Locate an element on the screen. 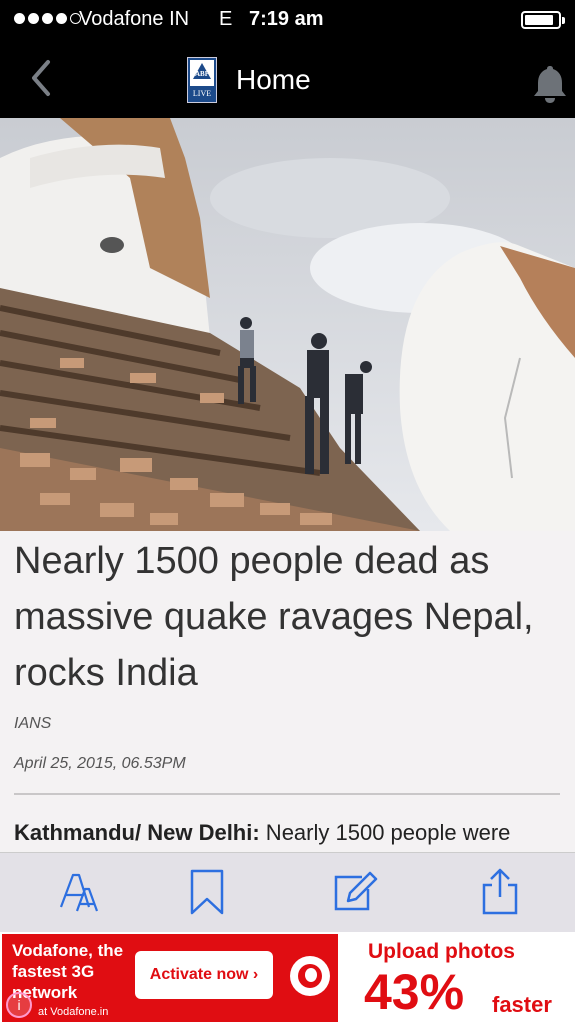 This screenshot has width=575, height=1024. app-logo: ABP LIVE is located at coordinates (202, 80).